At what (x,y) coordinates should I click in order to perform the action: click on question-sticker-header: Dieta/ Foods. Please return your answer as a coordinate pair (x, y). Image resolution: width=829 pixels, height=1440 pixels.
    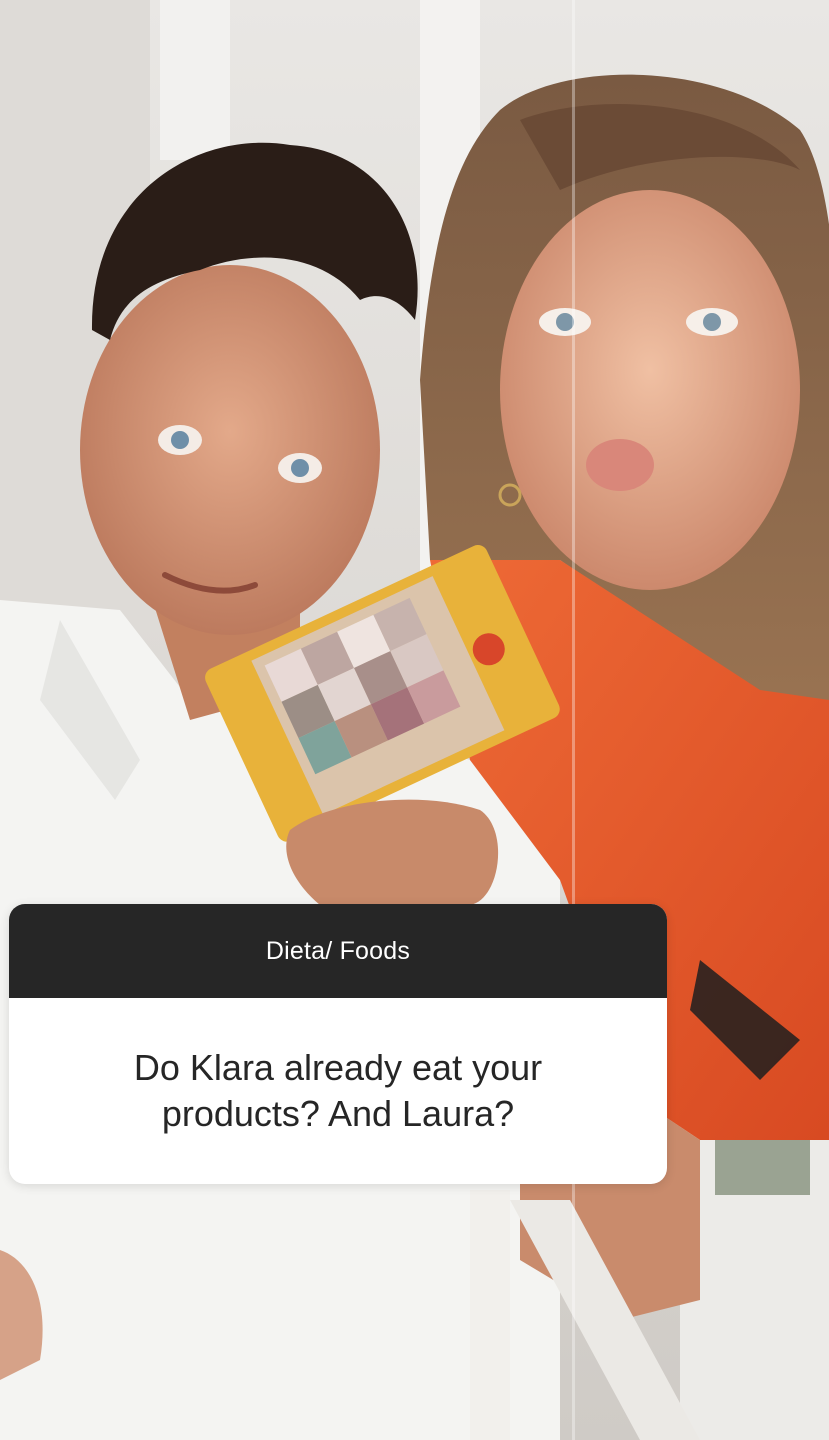
    Looking at the image, I should click on (338, 951).